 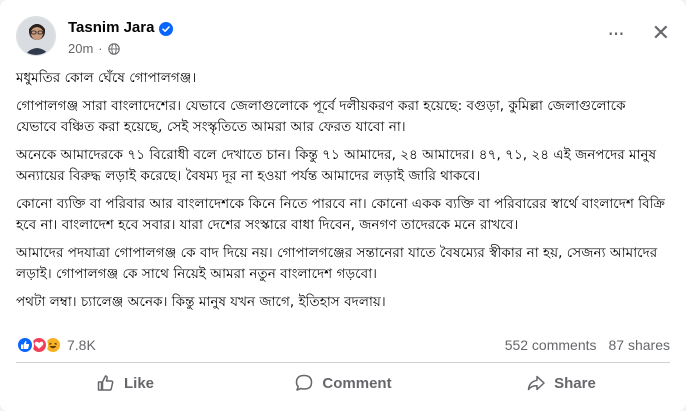 I want to click on post-actions: Like Comment Share, so click(x=343, y=383).